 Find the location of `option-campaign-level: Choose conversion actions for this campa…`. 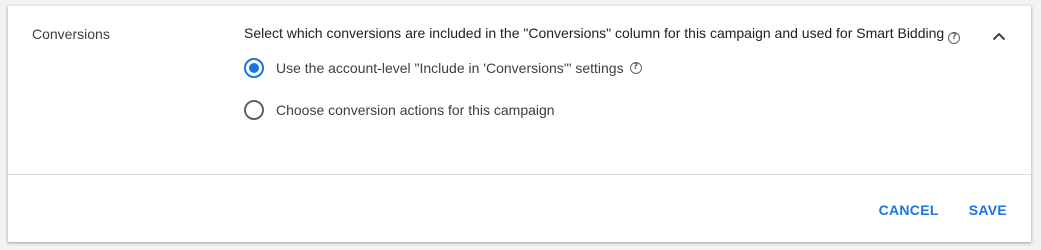

option-campaign-level: Choose conversion actions for this campa… is located at coordinates (604, 109).